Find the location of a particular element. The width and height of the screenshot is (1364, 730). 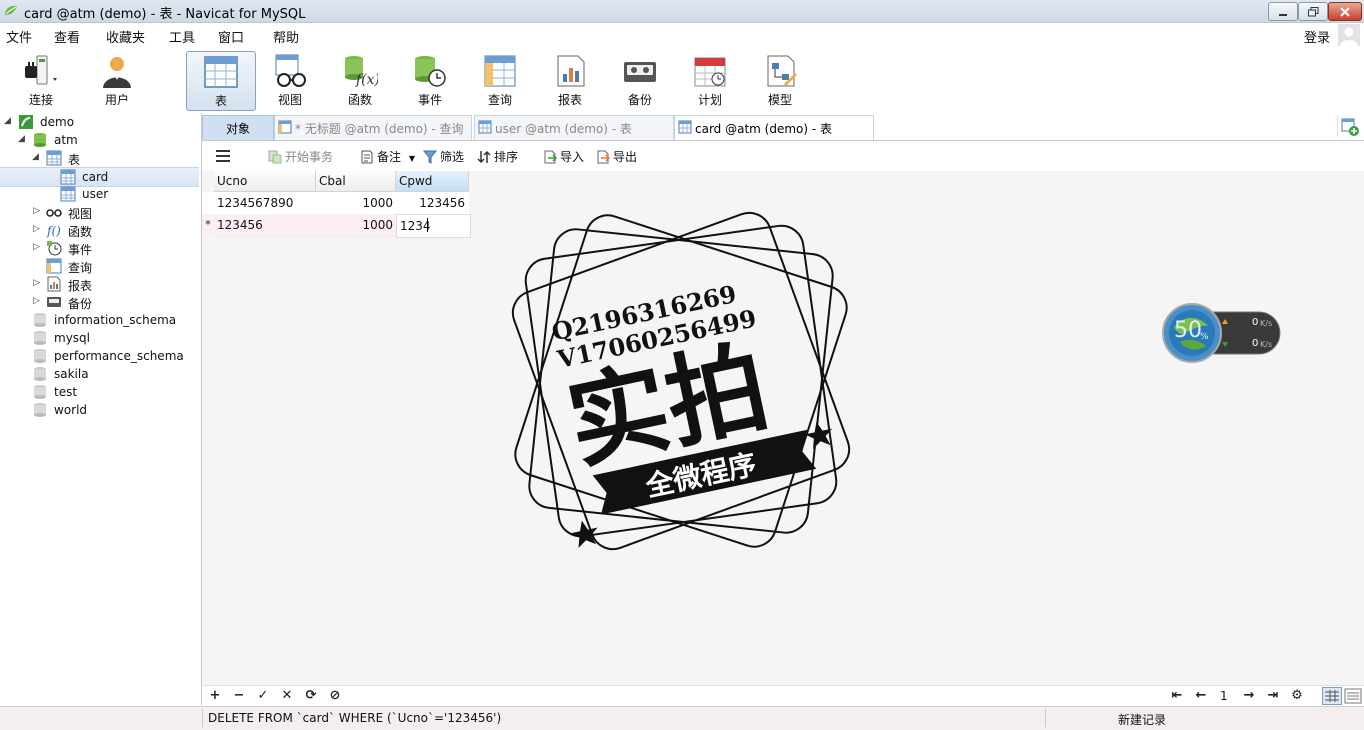

hamburger-menu-icon is located at coordinates (223, 156).